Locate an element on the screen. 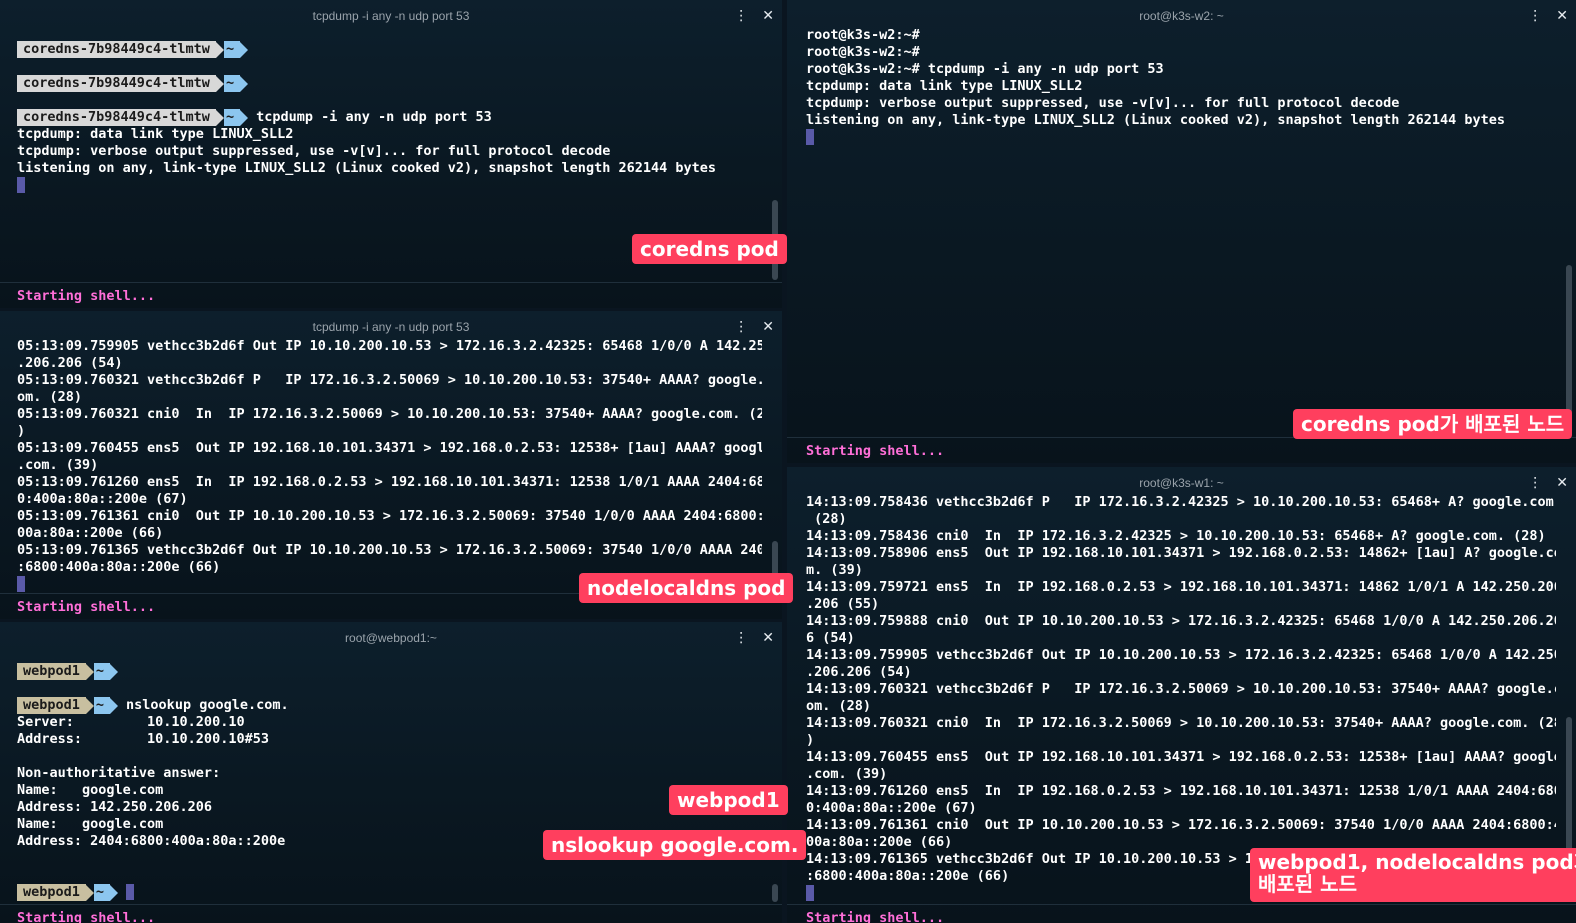 The height and width of the screenshot is (923, 1576). output-line: .206 (55) is located at coordinates (843, 604).